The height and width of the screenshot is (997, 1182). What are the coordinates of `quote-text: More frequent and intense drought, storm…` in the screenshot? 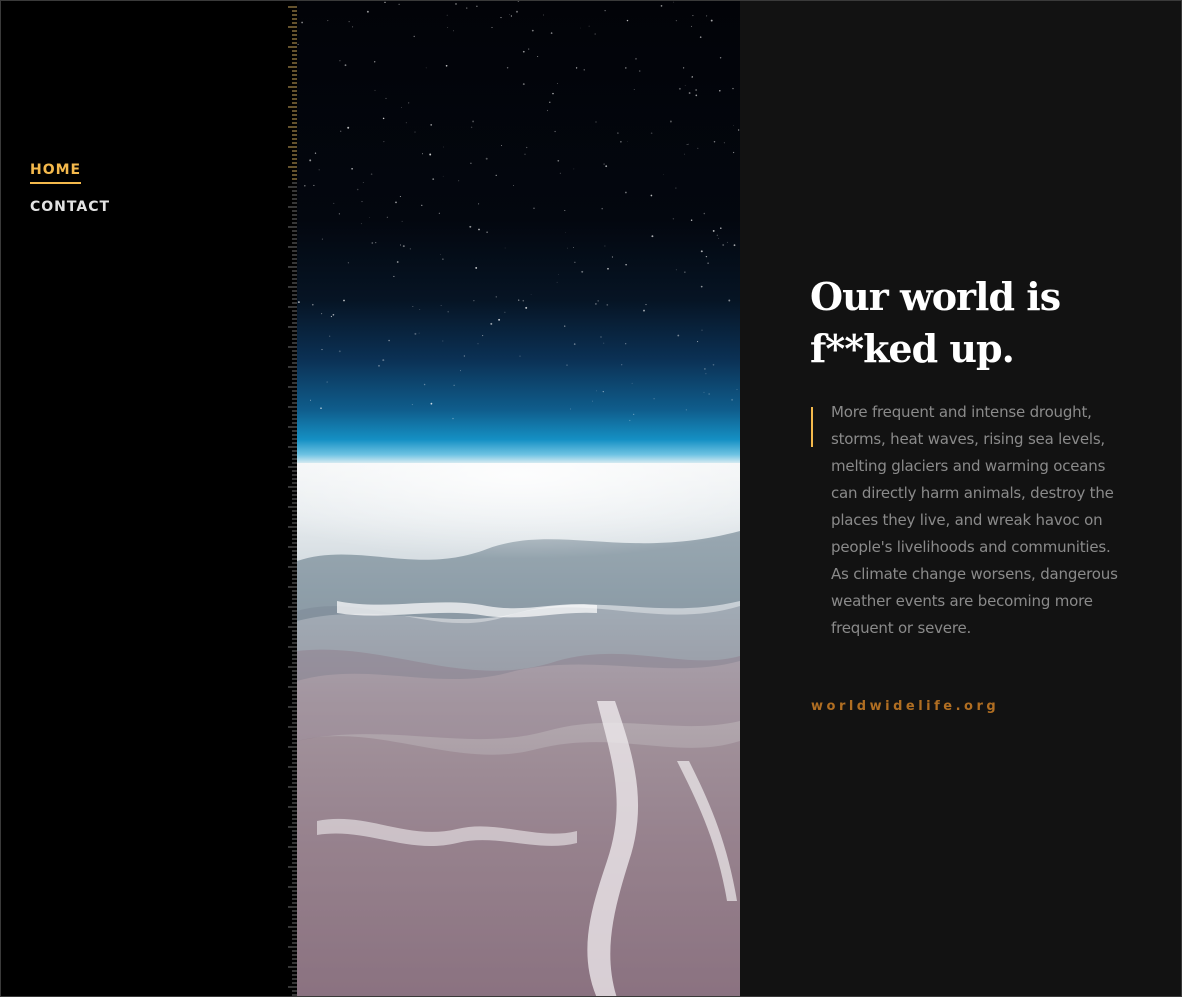 It's located at (974, 520).